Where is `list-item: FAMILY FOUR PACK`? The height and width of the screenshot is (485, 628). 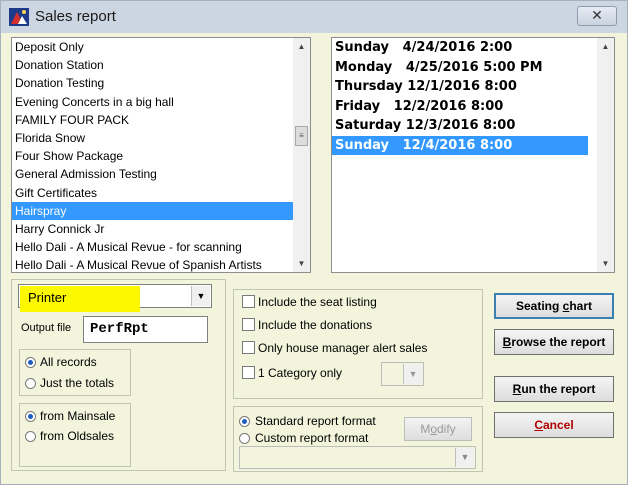 list-item: FAMILY FOUR PACK is located at coordinates (161, 120).